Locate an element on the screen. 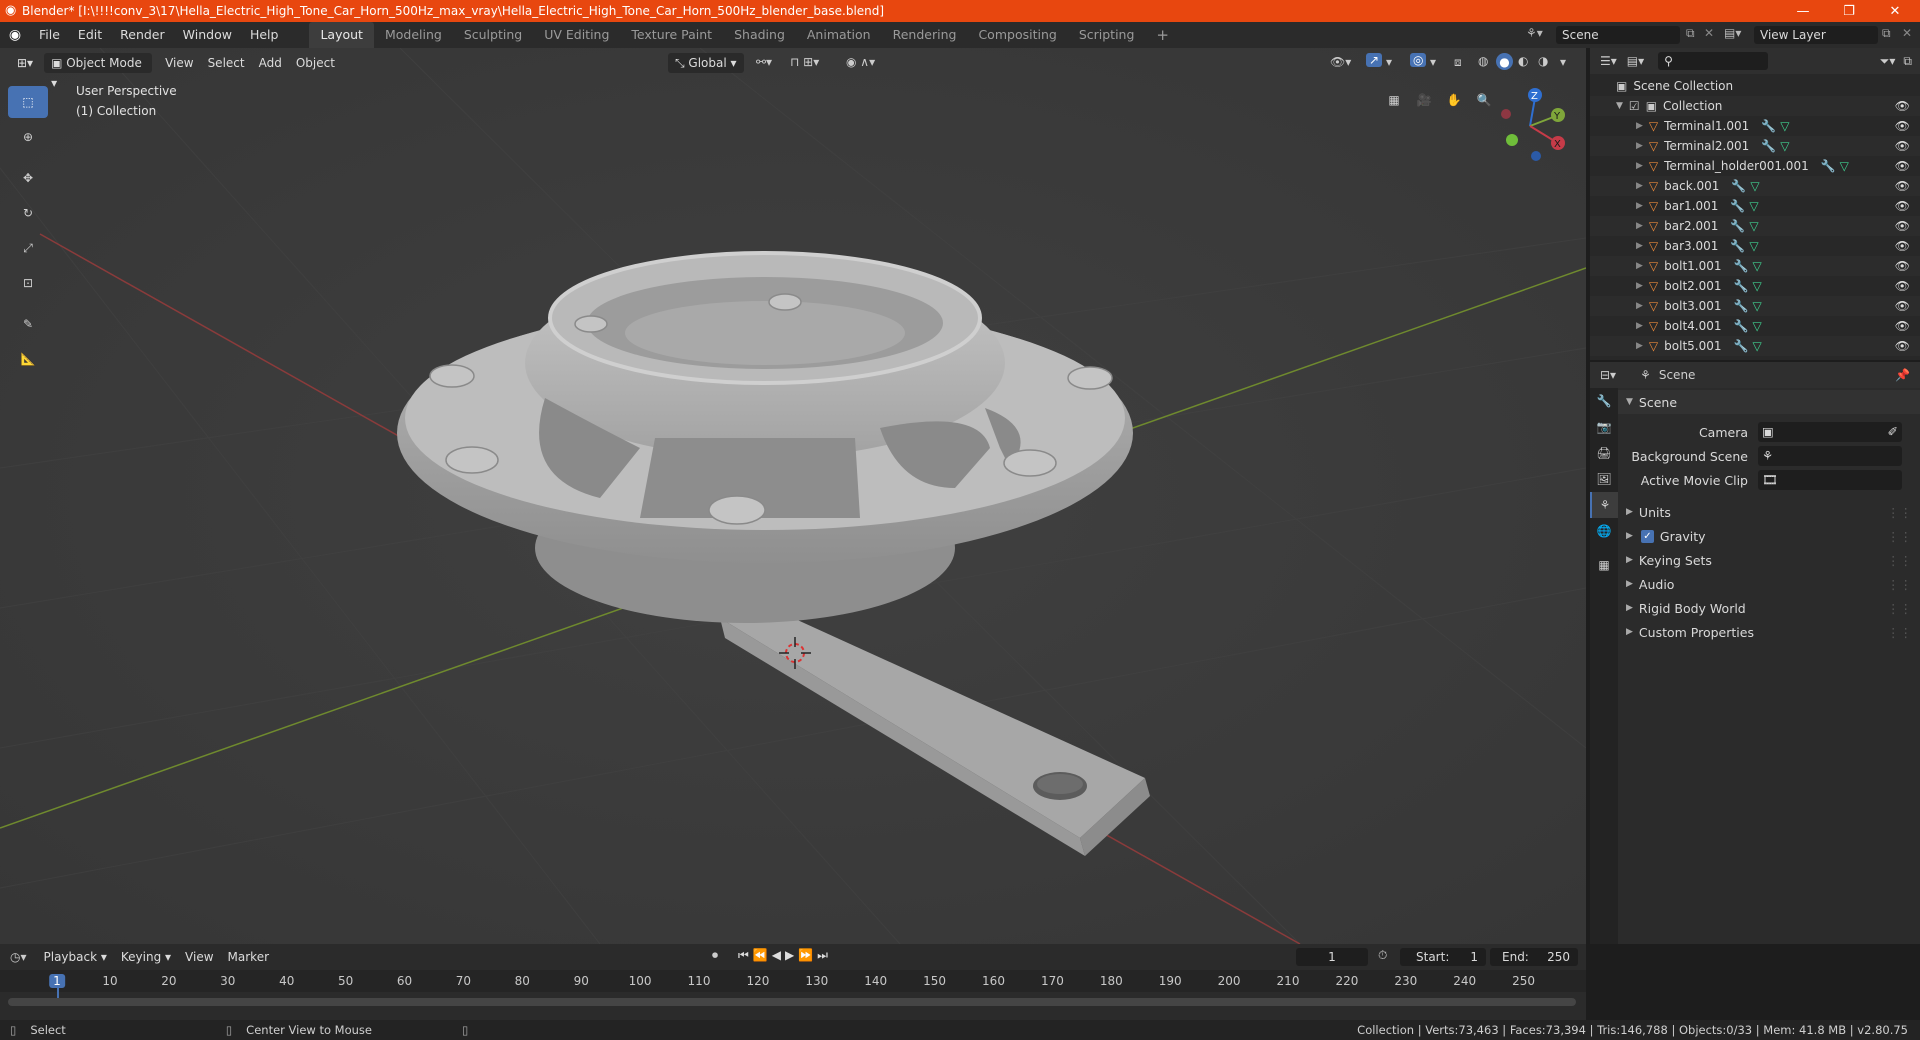 The height and width of the screenshot is (1040, 1920). view-layer-selector: View Layer is located at coordinates (1816, 35).